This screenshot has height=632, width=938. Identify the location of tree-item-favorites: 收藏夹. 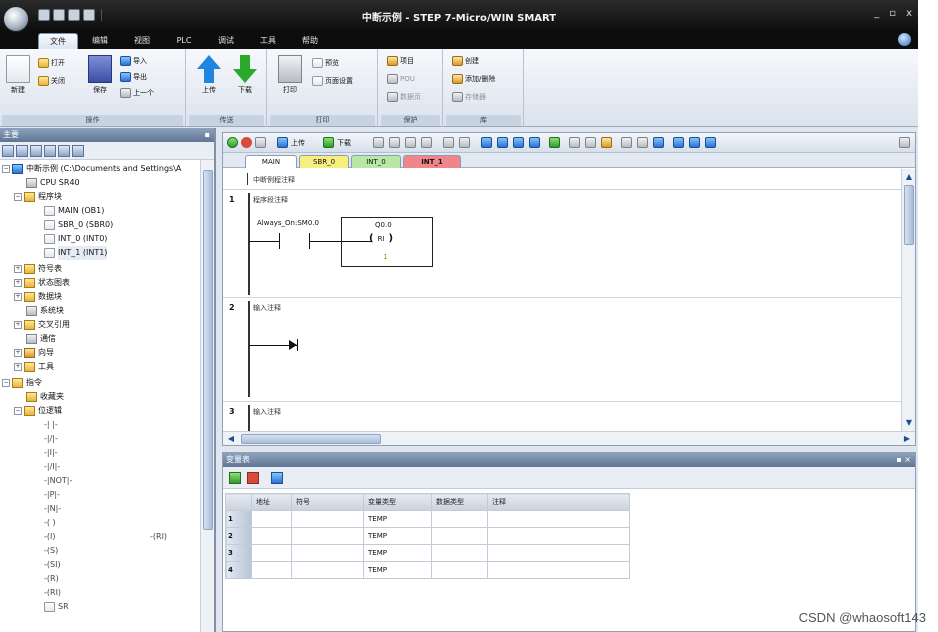
(45, 397).